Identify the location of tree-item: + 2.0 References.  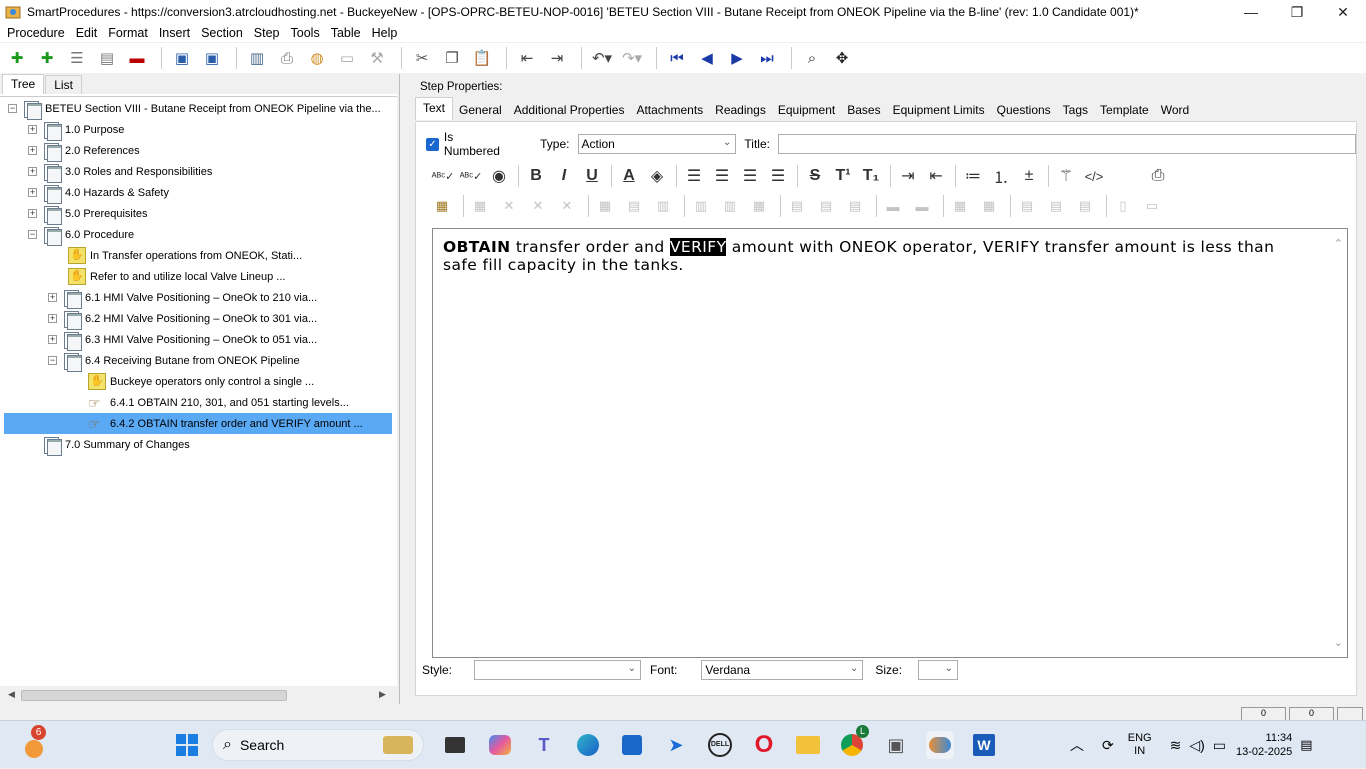
(224, 151).